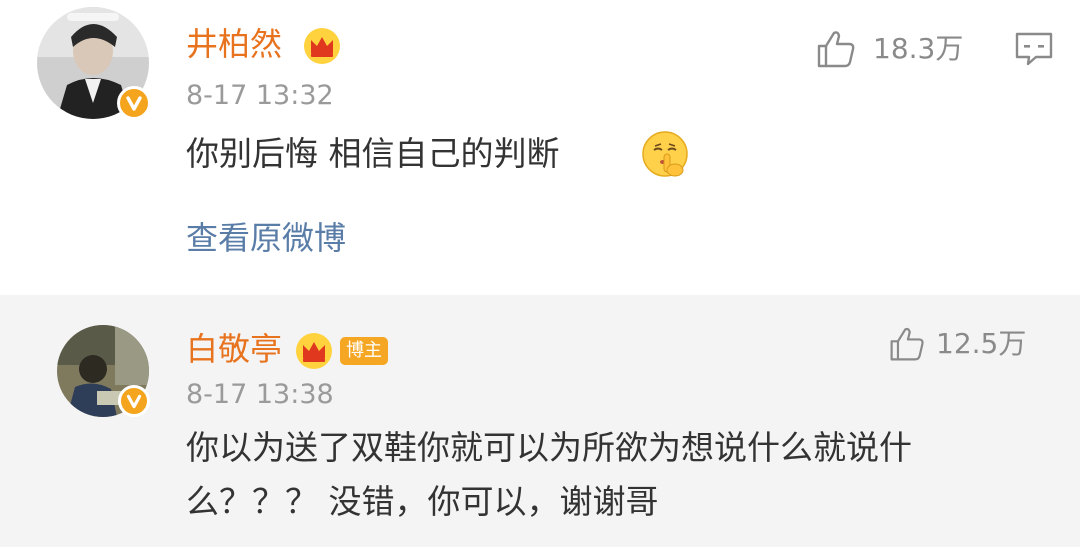  What do you see at coordinates (260, 95) in the screenshot?
I see `timestamp: 8-17 13:32` at bounding box center [260, 95].